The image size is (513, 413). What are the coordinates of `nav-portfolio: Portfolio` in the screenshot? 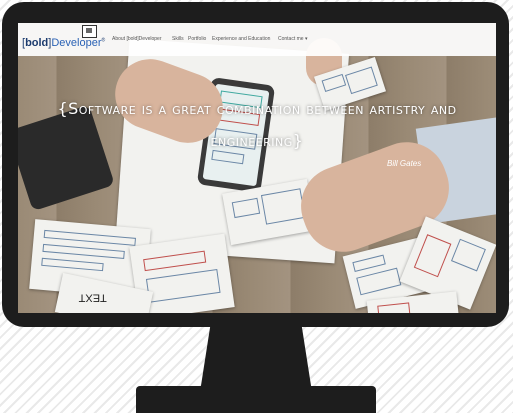 It's located at (197, 39).